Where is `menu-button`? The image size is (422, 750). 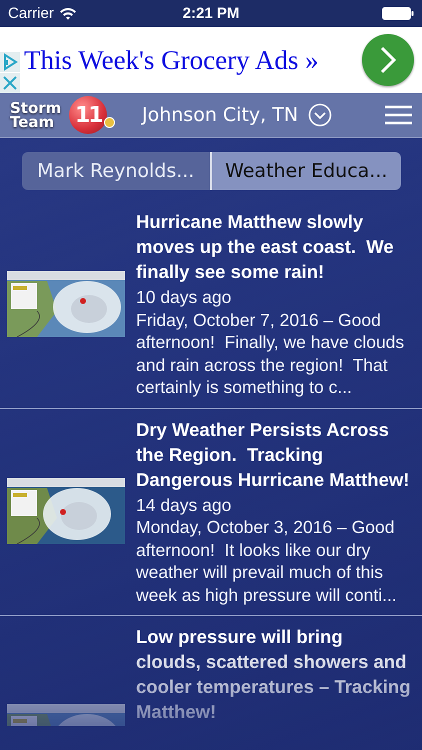
menu-button is located at coordinates (398, 115).